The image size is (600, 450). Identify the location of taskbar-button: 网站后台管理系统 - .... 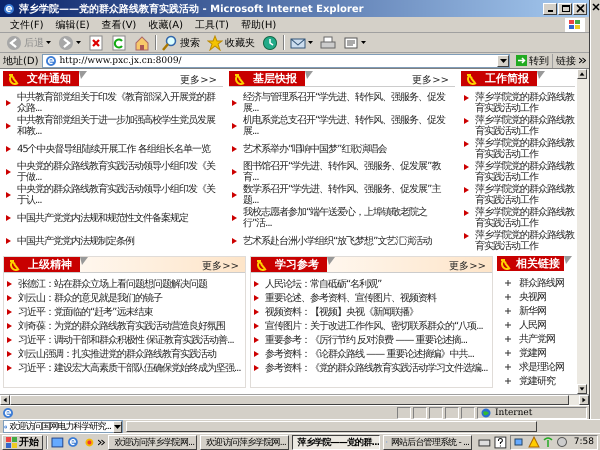
(427, 442).